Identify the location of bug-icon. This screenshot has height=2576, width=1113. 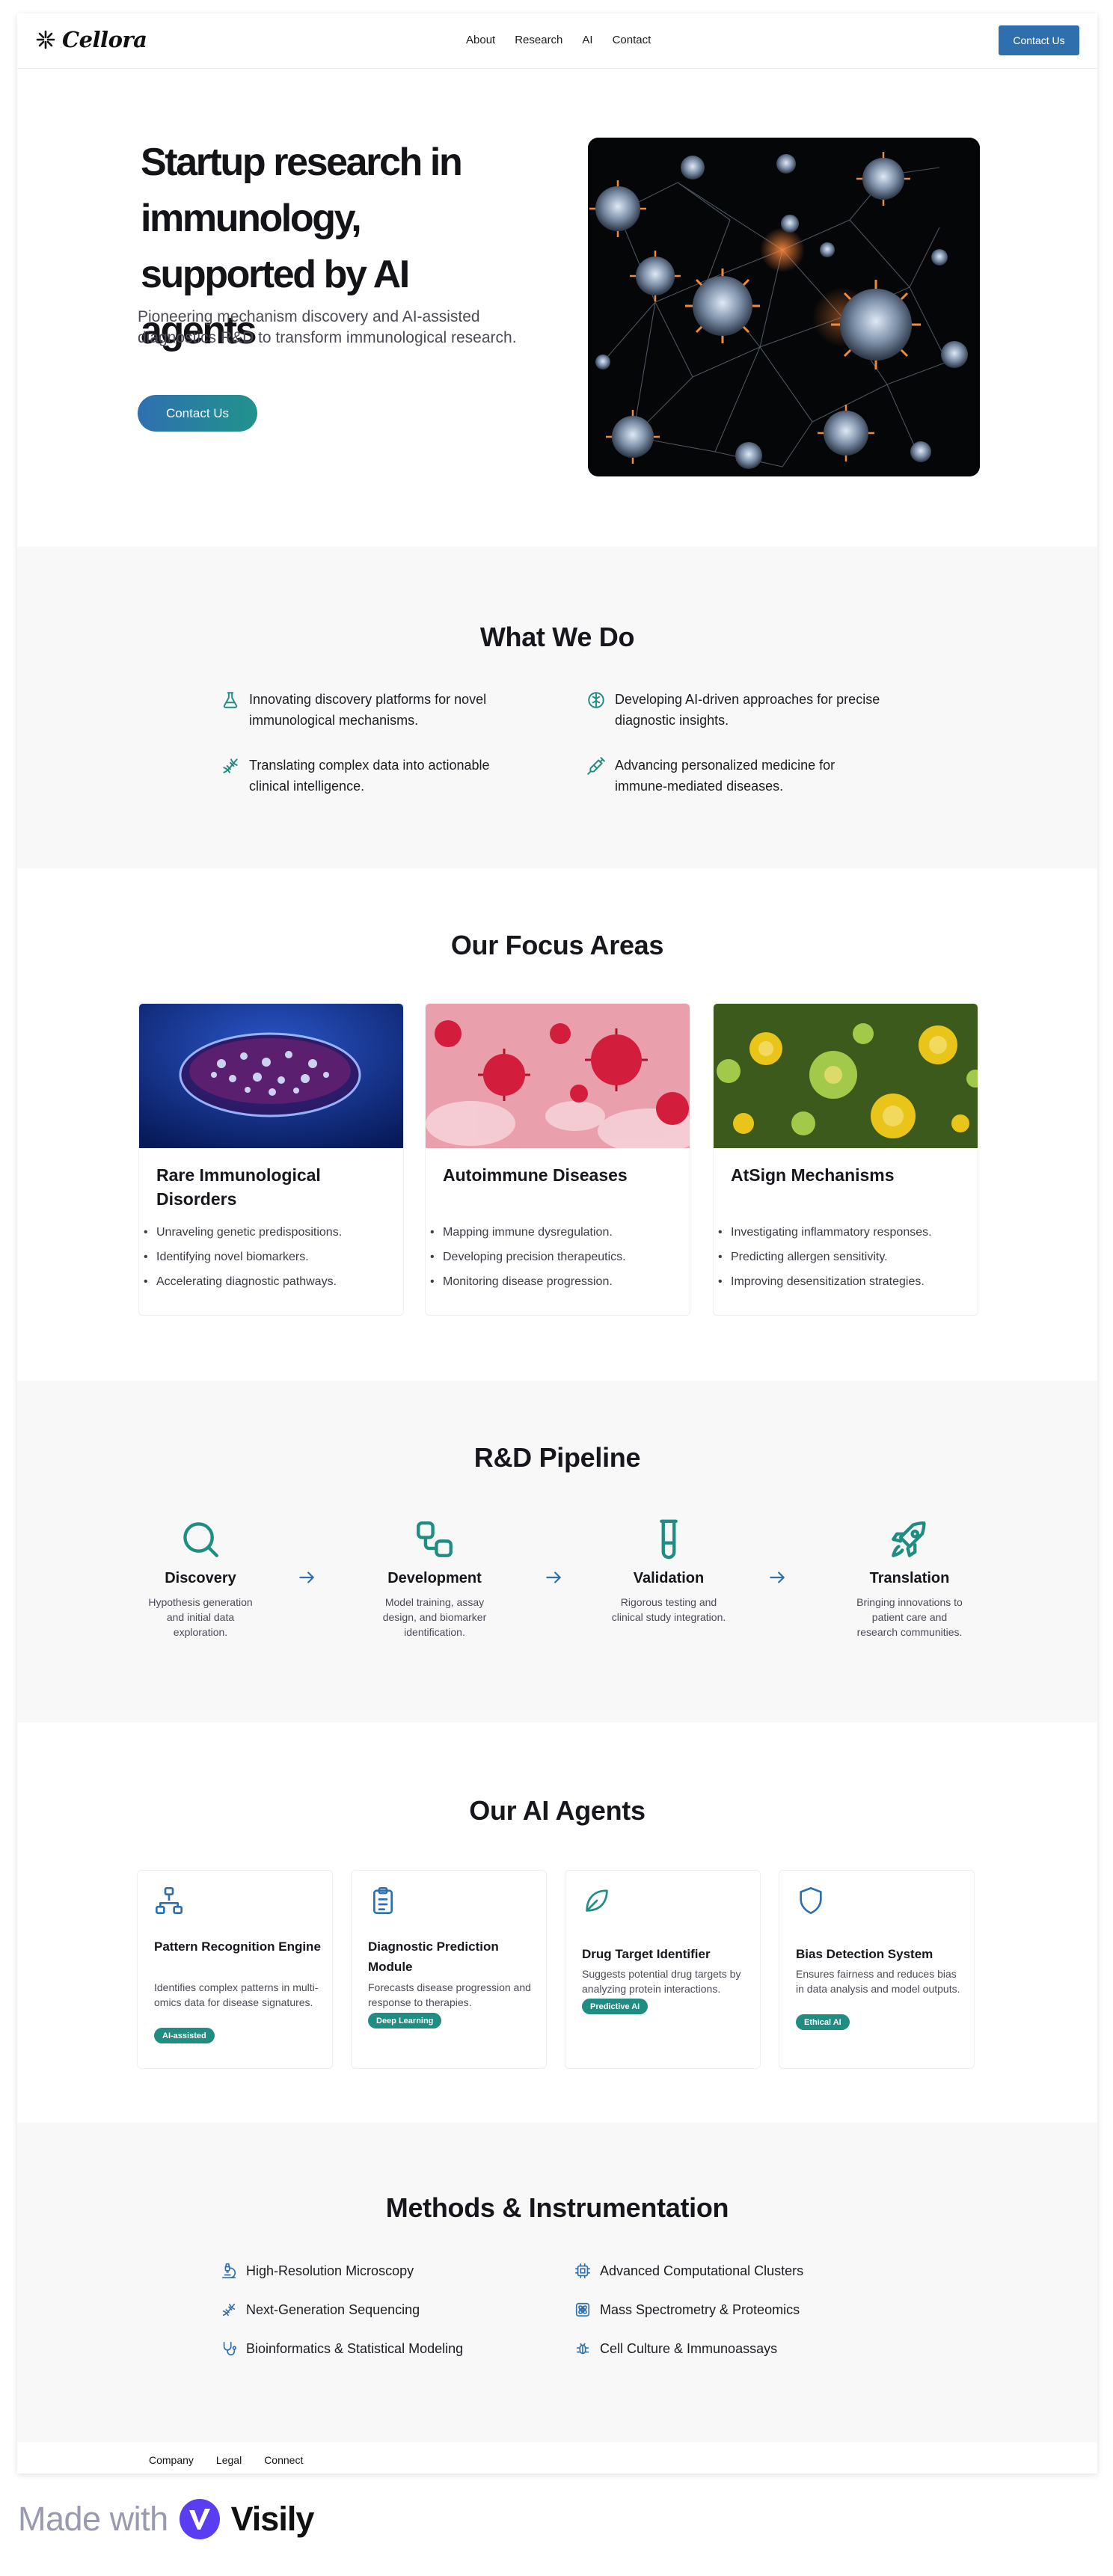
(582, 2349).